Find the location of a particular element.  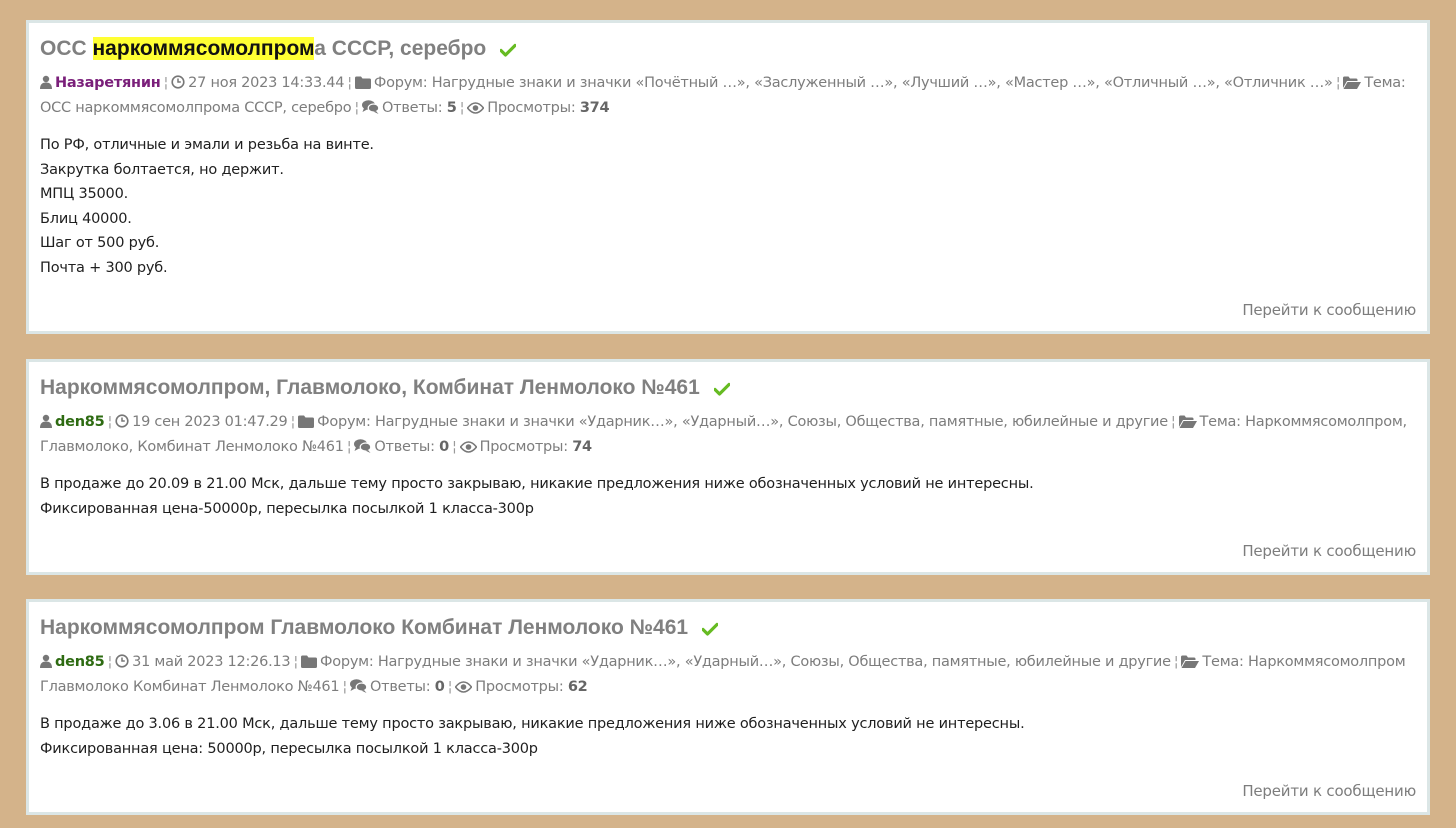

title-text: ОСС is located at coordinates (66, 48).